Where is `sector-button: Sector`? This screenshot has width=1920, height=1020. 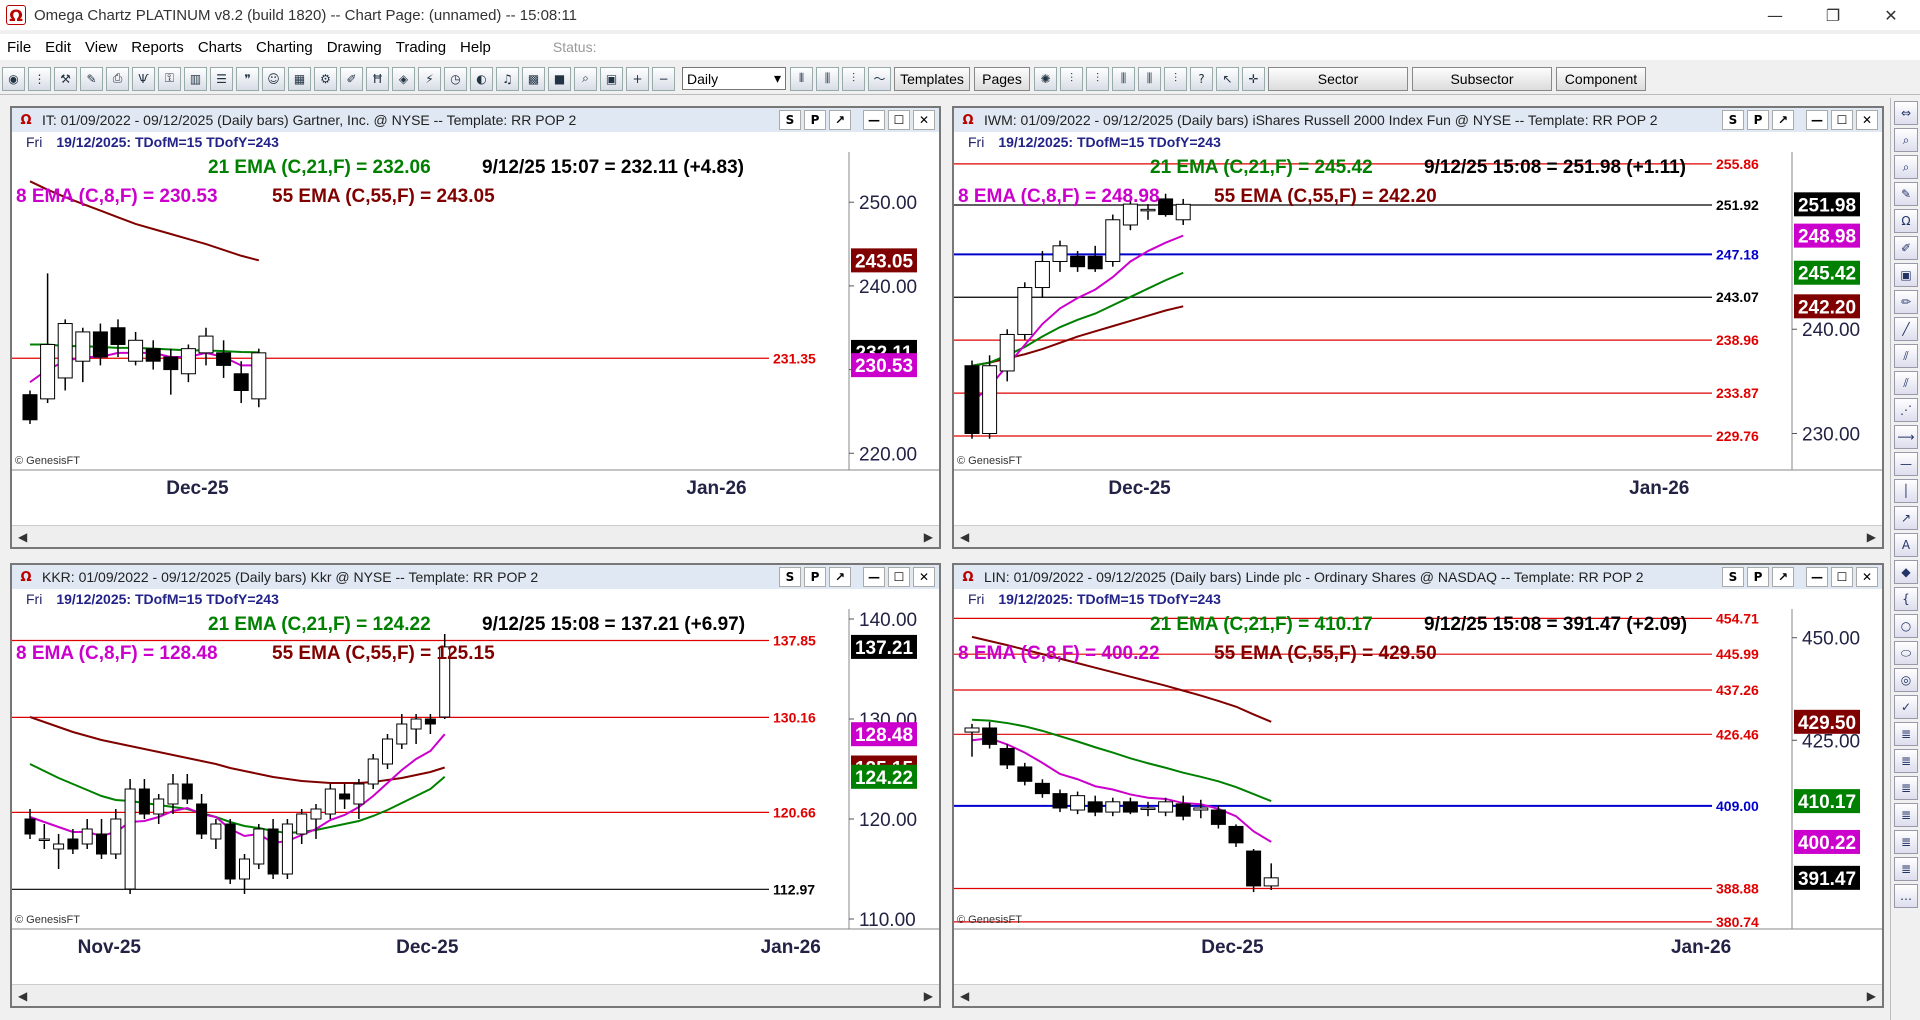 sector-button: Sector is located at coordinates (1338, 78).